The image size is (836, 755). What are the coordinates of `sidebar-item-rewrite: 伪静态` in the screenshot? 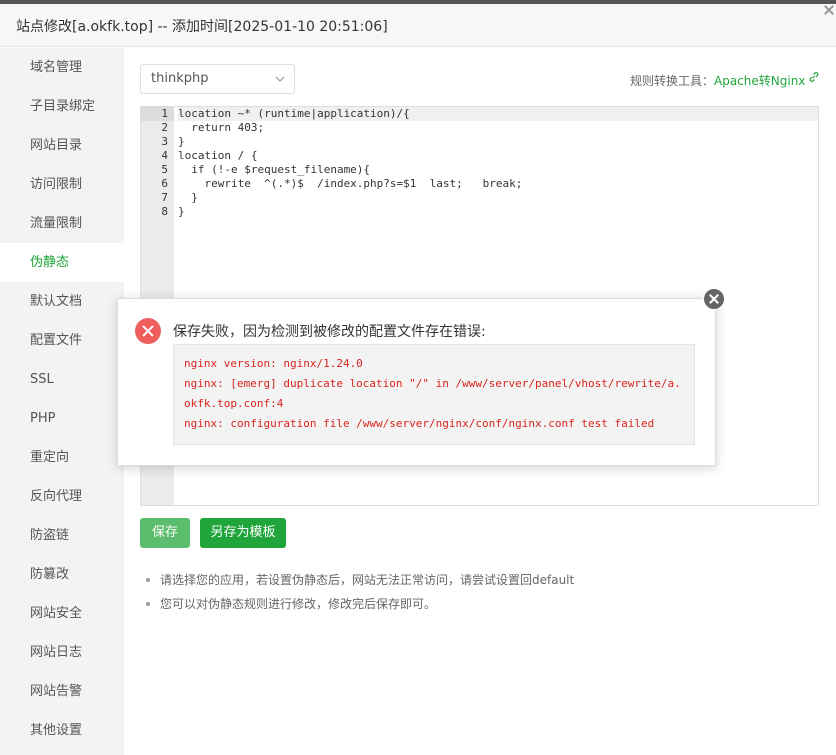 It's located at (62, 262).